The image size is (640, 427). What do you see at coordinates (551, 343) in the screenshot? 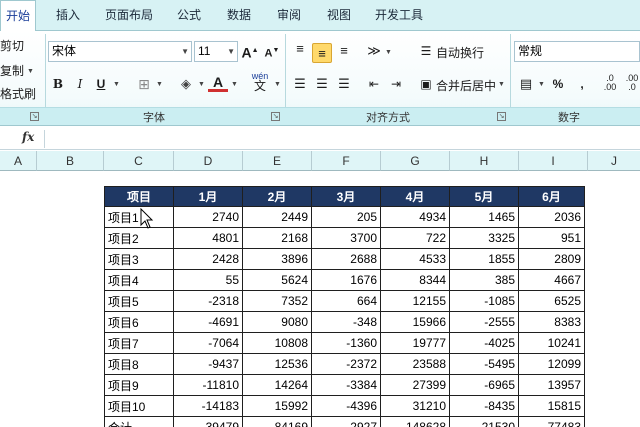
I see `value-cell: 10241` at bounding box center [551, 343].